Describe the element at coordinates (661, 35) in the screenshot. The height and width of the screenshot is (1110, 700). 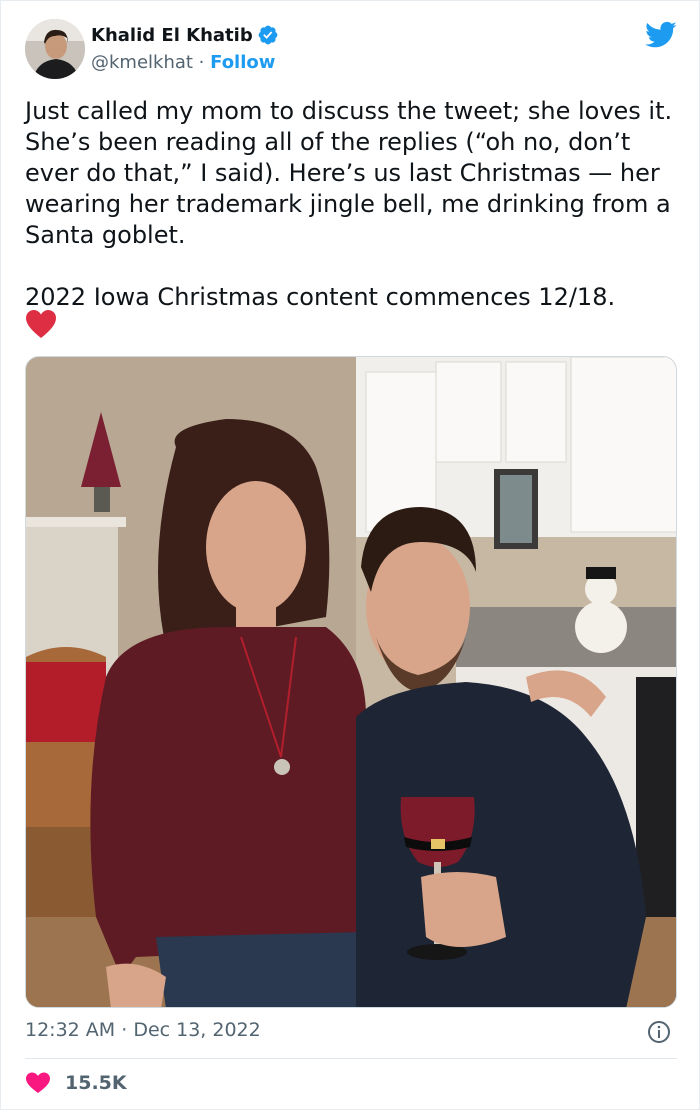
I see `twitter-bird-icon` at that location.